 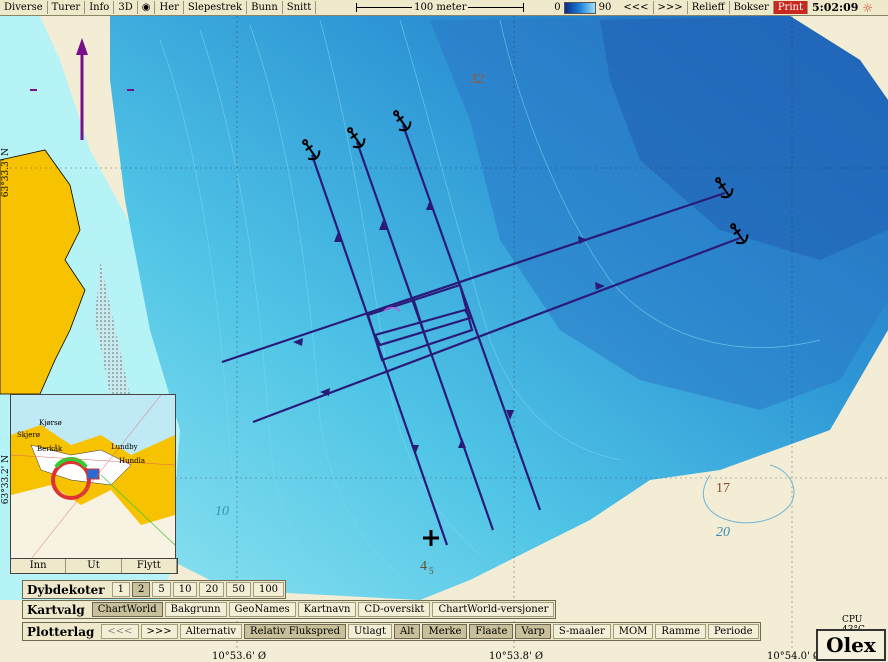 What do you see at coordinates (127, 609) in the screenshot?
I see `chart-chartworld: ChartWorld` at bounding box center [127, 609].